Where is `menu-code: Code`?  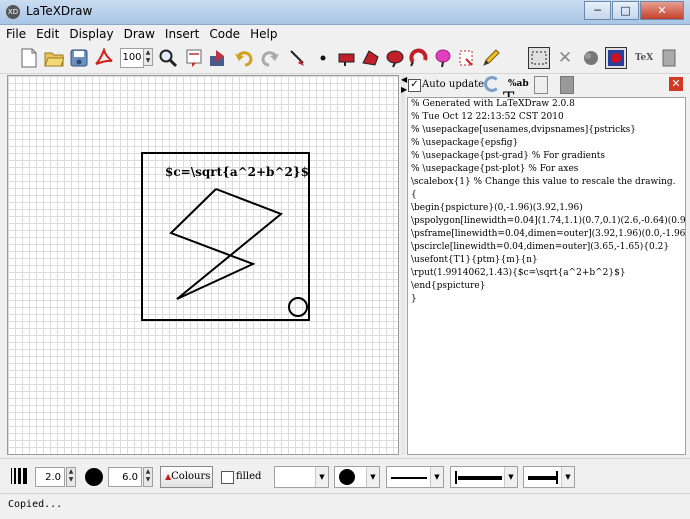
menu-code: Code is located at coordinates (223, 34).